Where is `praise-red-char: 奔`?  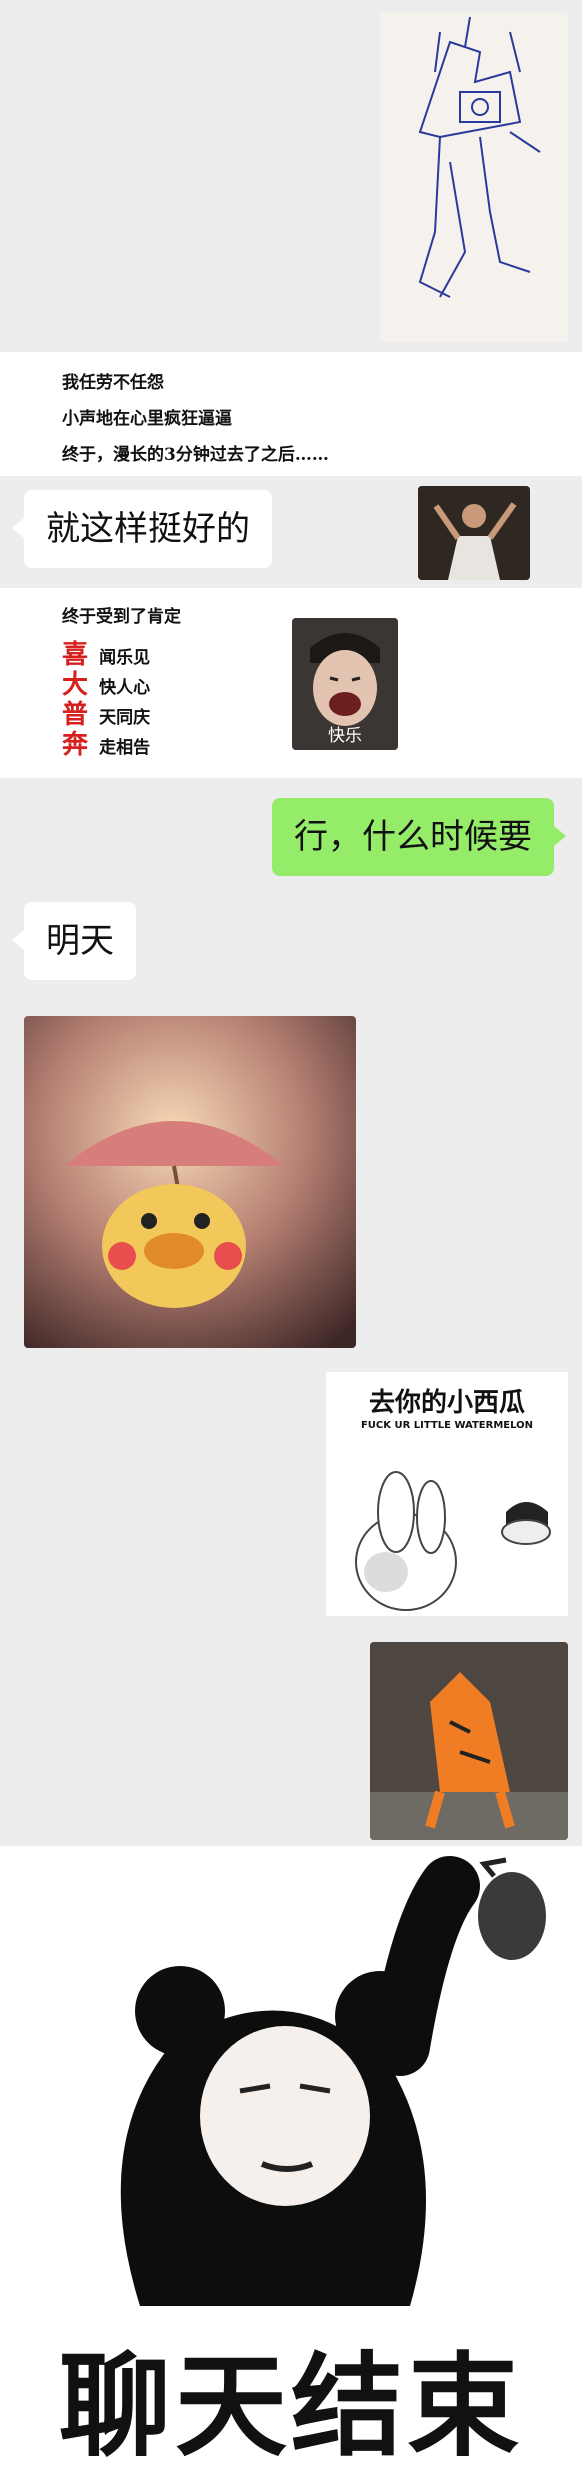 praise-red-char: 奔 is located at coordinates (75, 745).